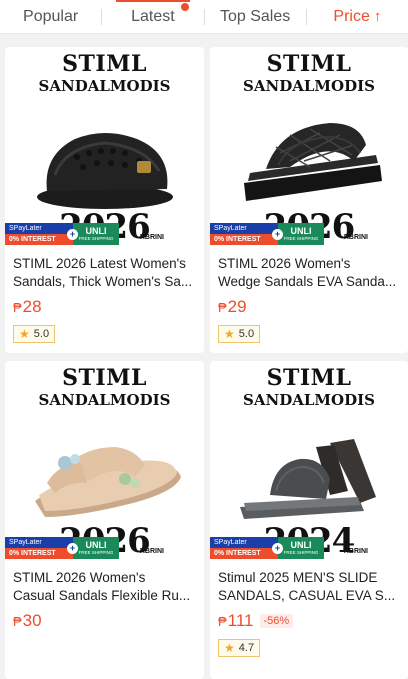  I want to click on price: ₱29, so click(232, 307).